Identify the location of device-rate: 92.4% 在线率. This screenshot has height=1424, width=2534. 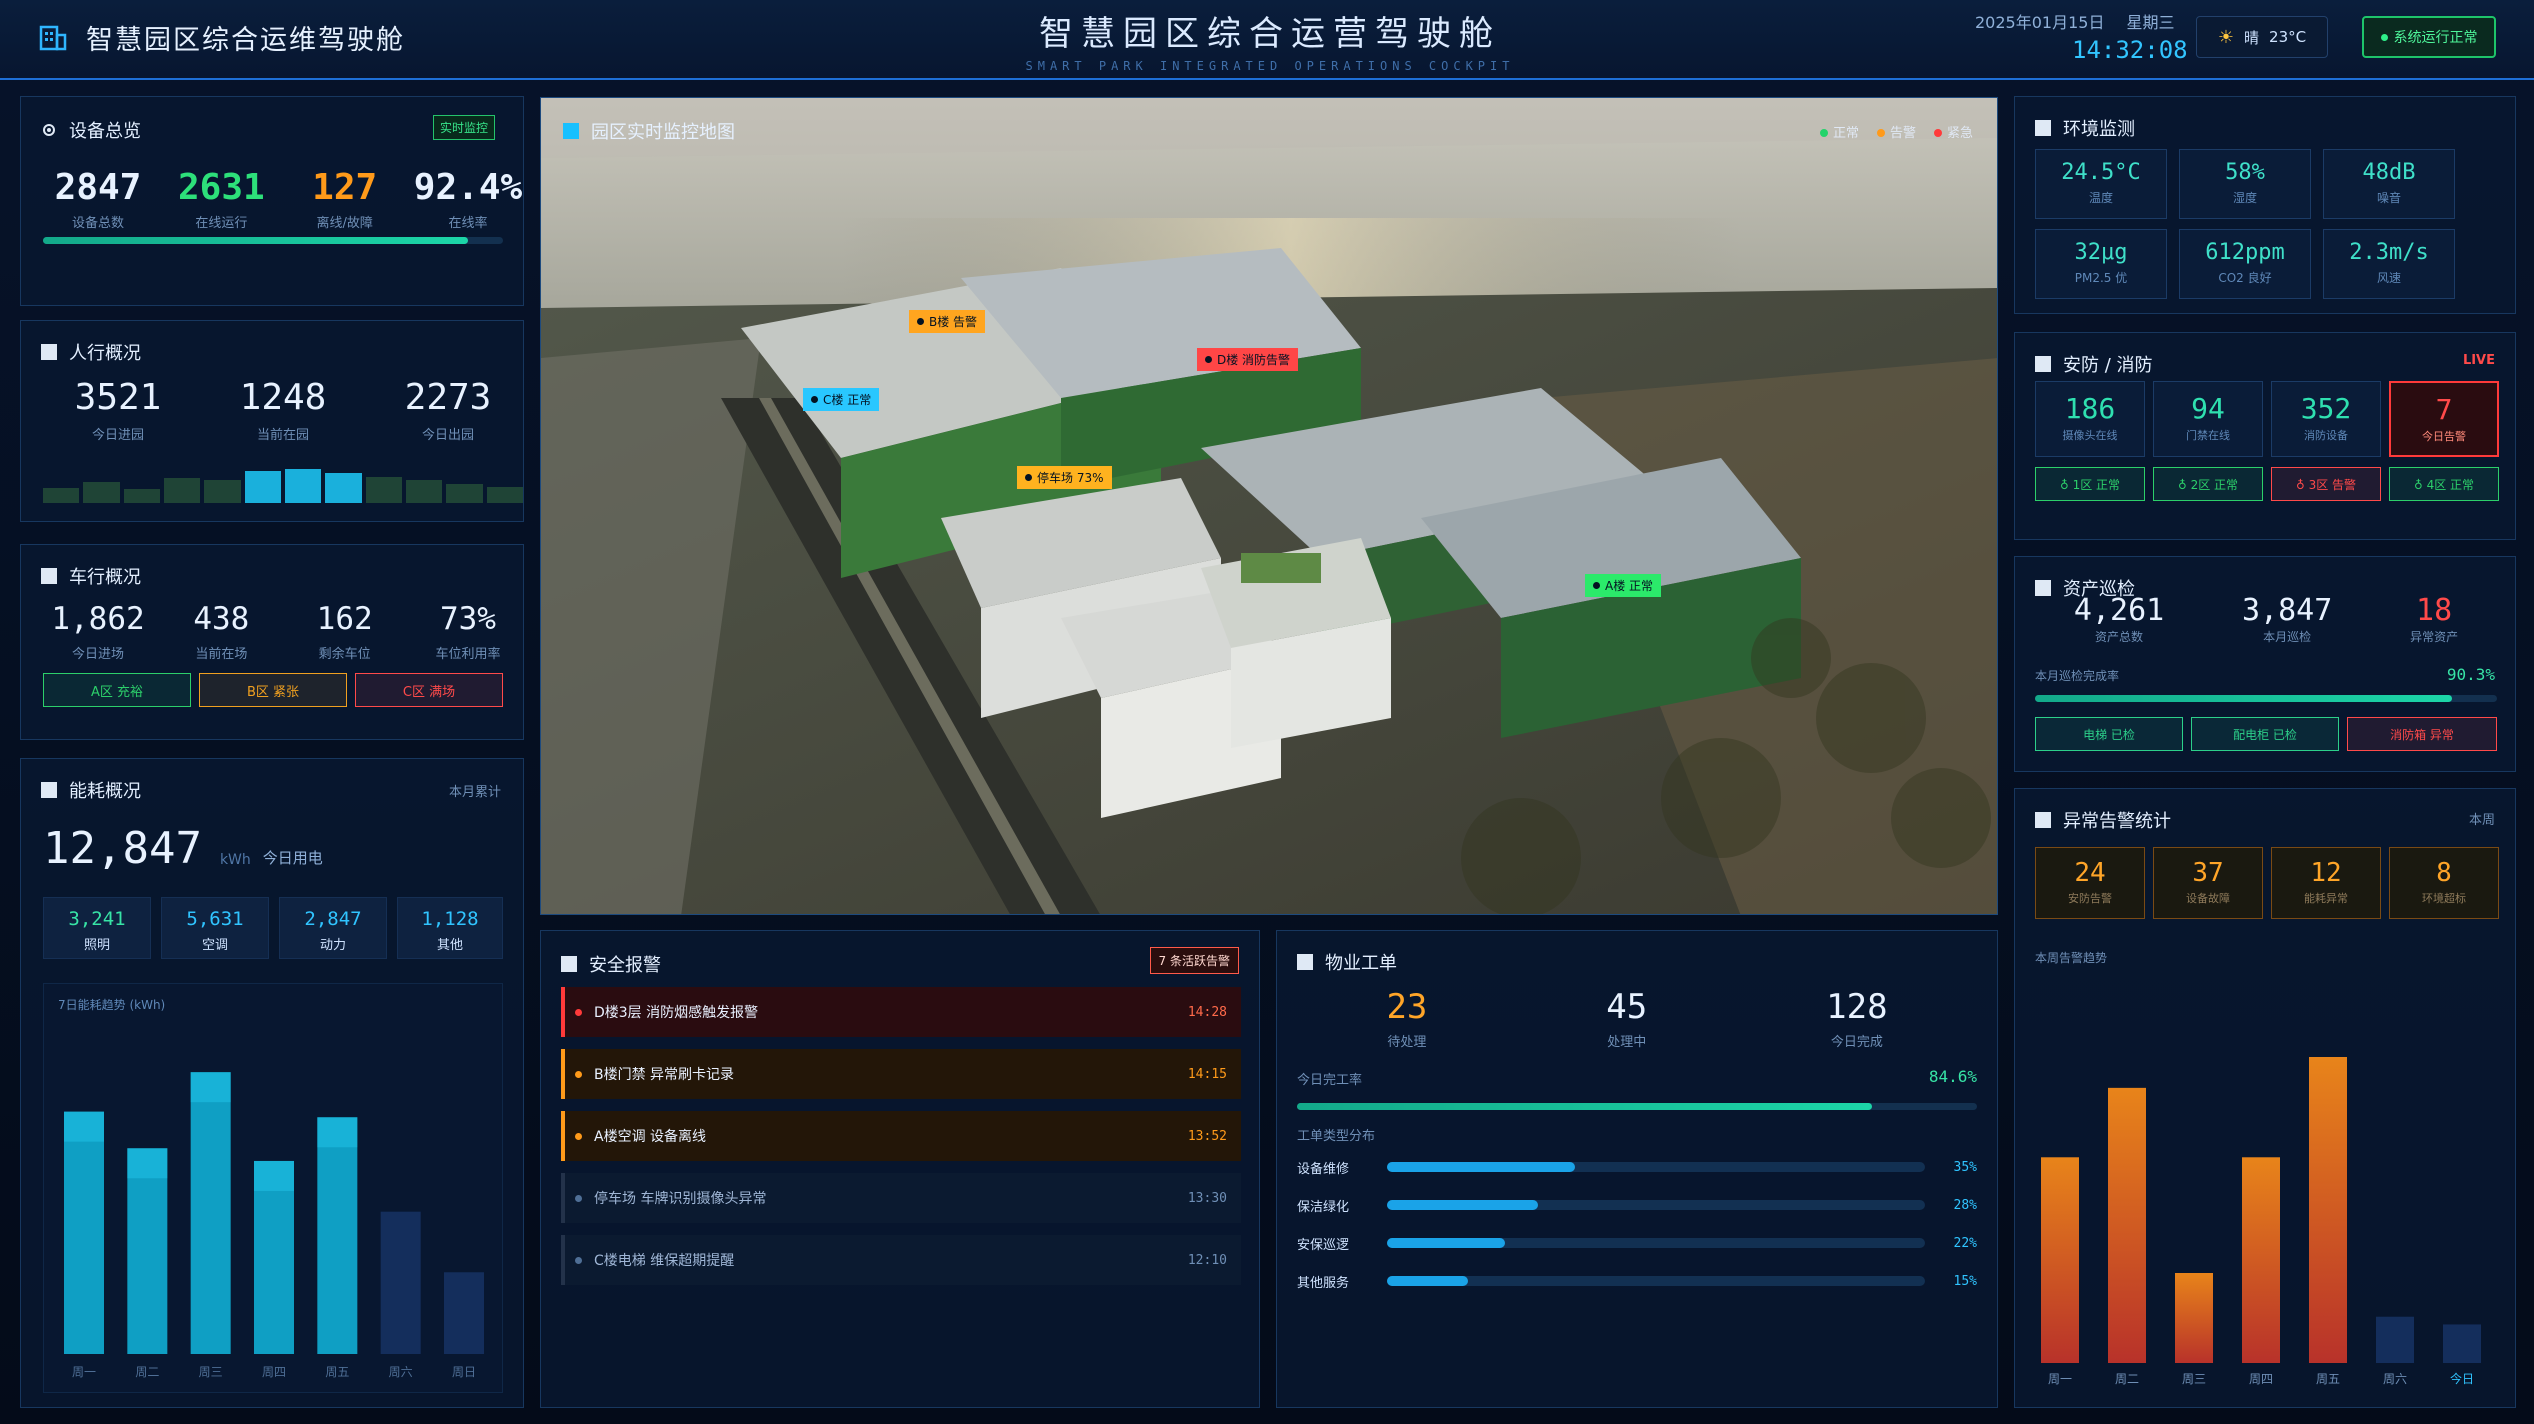
(468, 199).